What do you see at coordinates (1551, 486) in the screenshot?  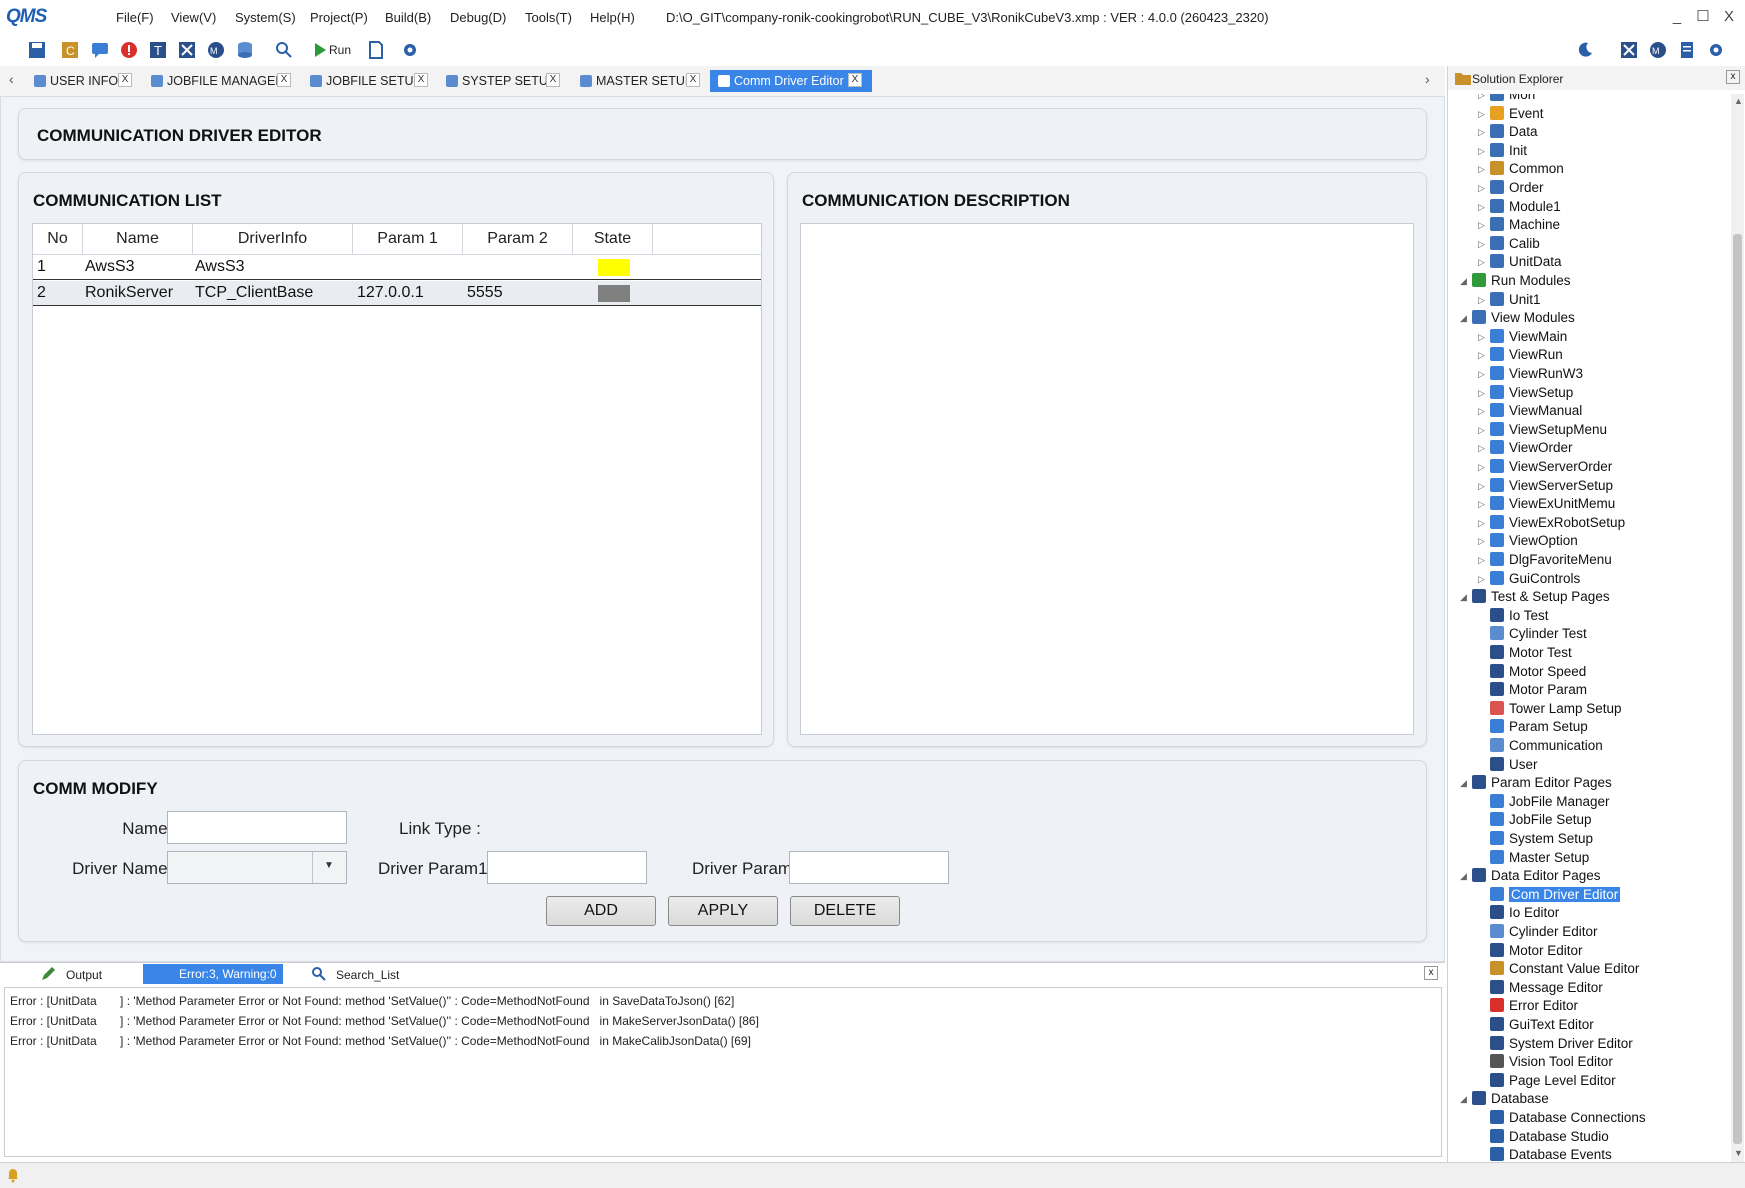 I see `tree-item-viewserversetup: ViewServerSetup` at bounding box center [1551, 486].